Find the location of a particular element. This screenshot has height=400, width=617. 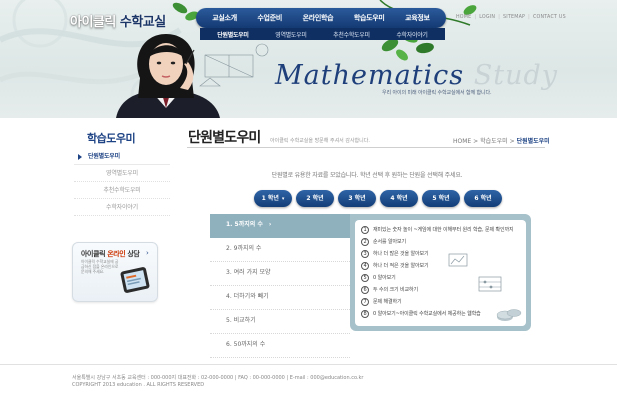

number-badge: 4 is located at coordinates (365, 266).